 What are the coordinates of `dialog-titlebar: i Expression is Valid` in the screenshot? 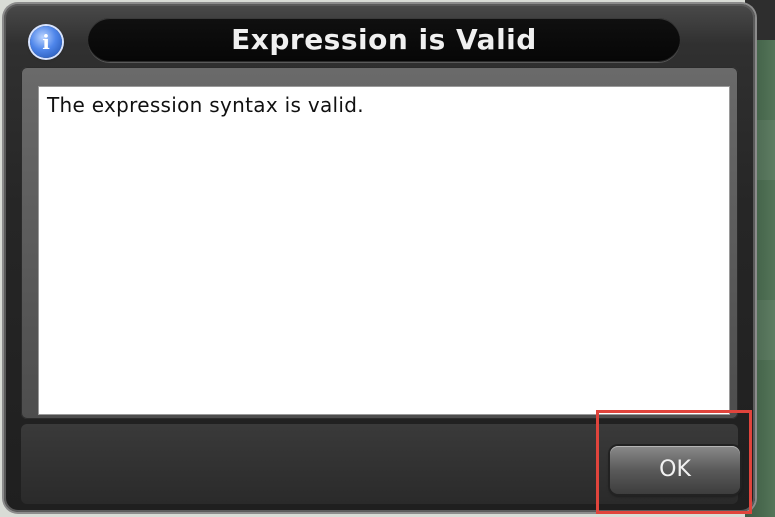 It's located at (379, 36).